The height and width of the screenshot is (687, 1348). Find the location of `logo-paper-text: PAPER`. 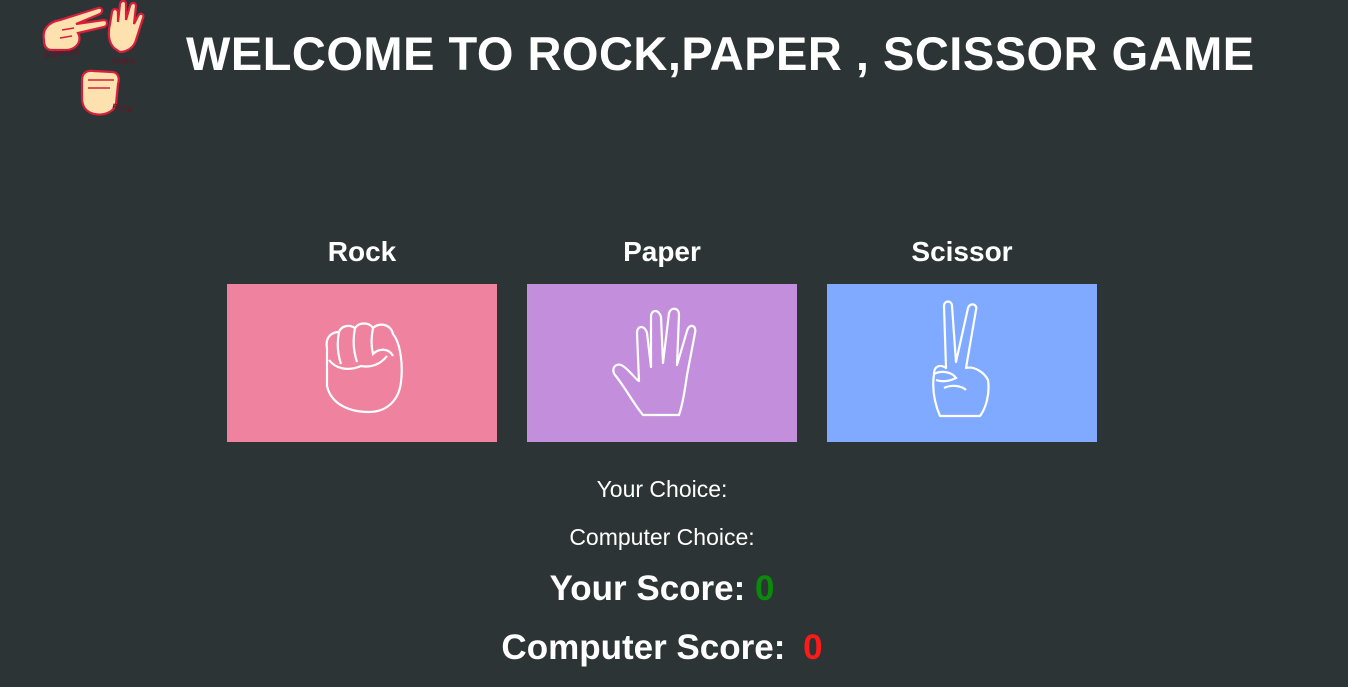

logo-paper-text: PAPER is located at coordinates (124, 62).